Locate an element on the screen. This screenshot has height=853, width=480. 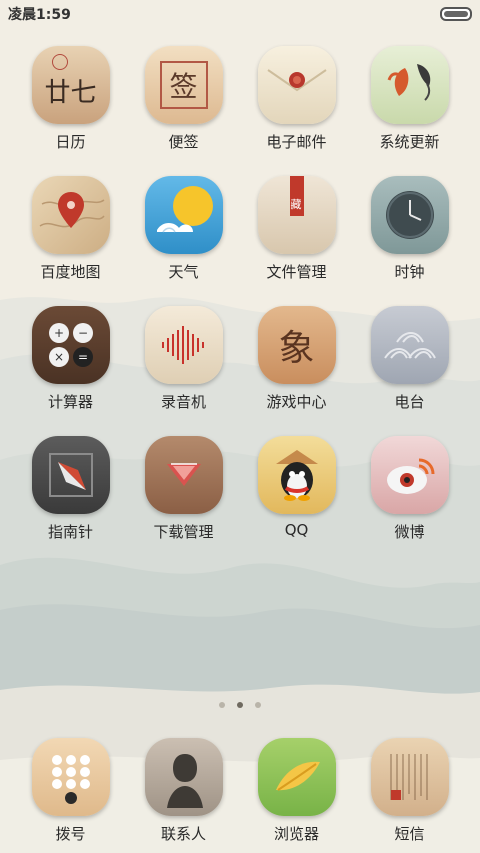
app-calculator: + − × = 计算器 is located at coordinates (70, 359).